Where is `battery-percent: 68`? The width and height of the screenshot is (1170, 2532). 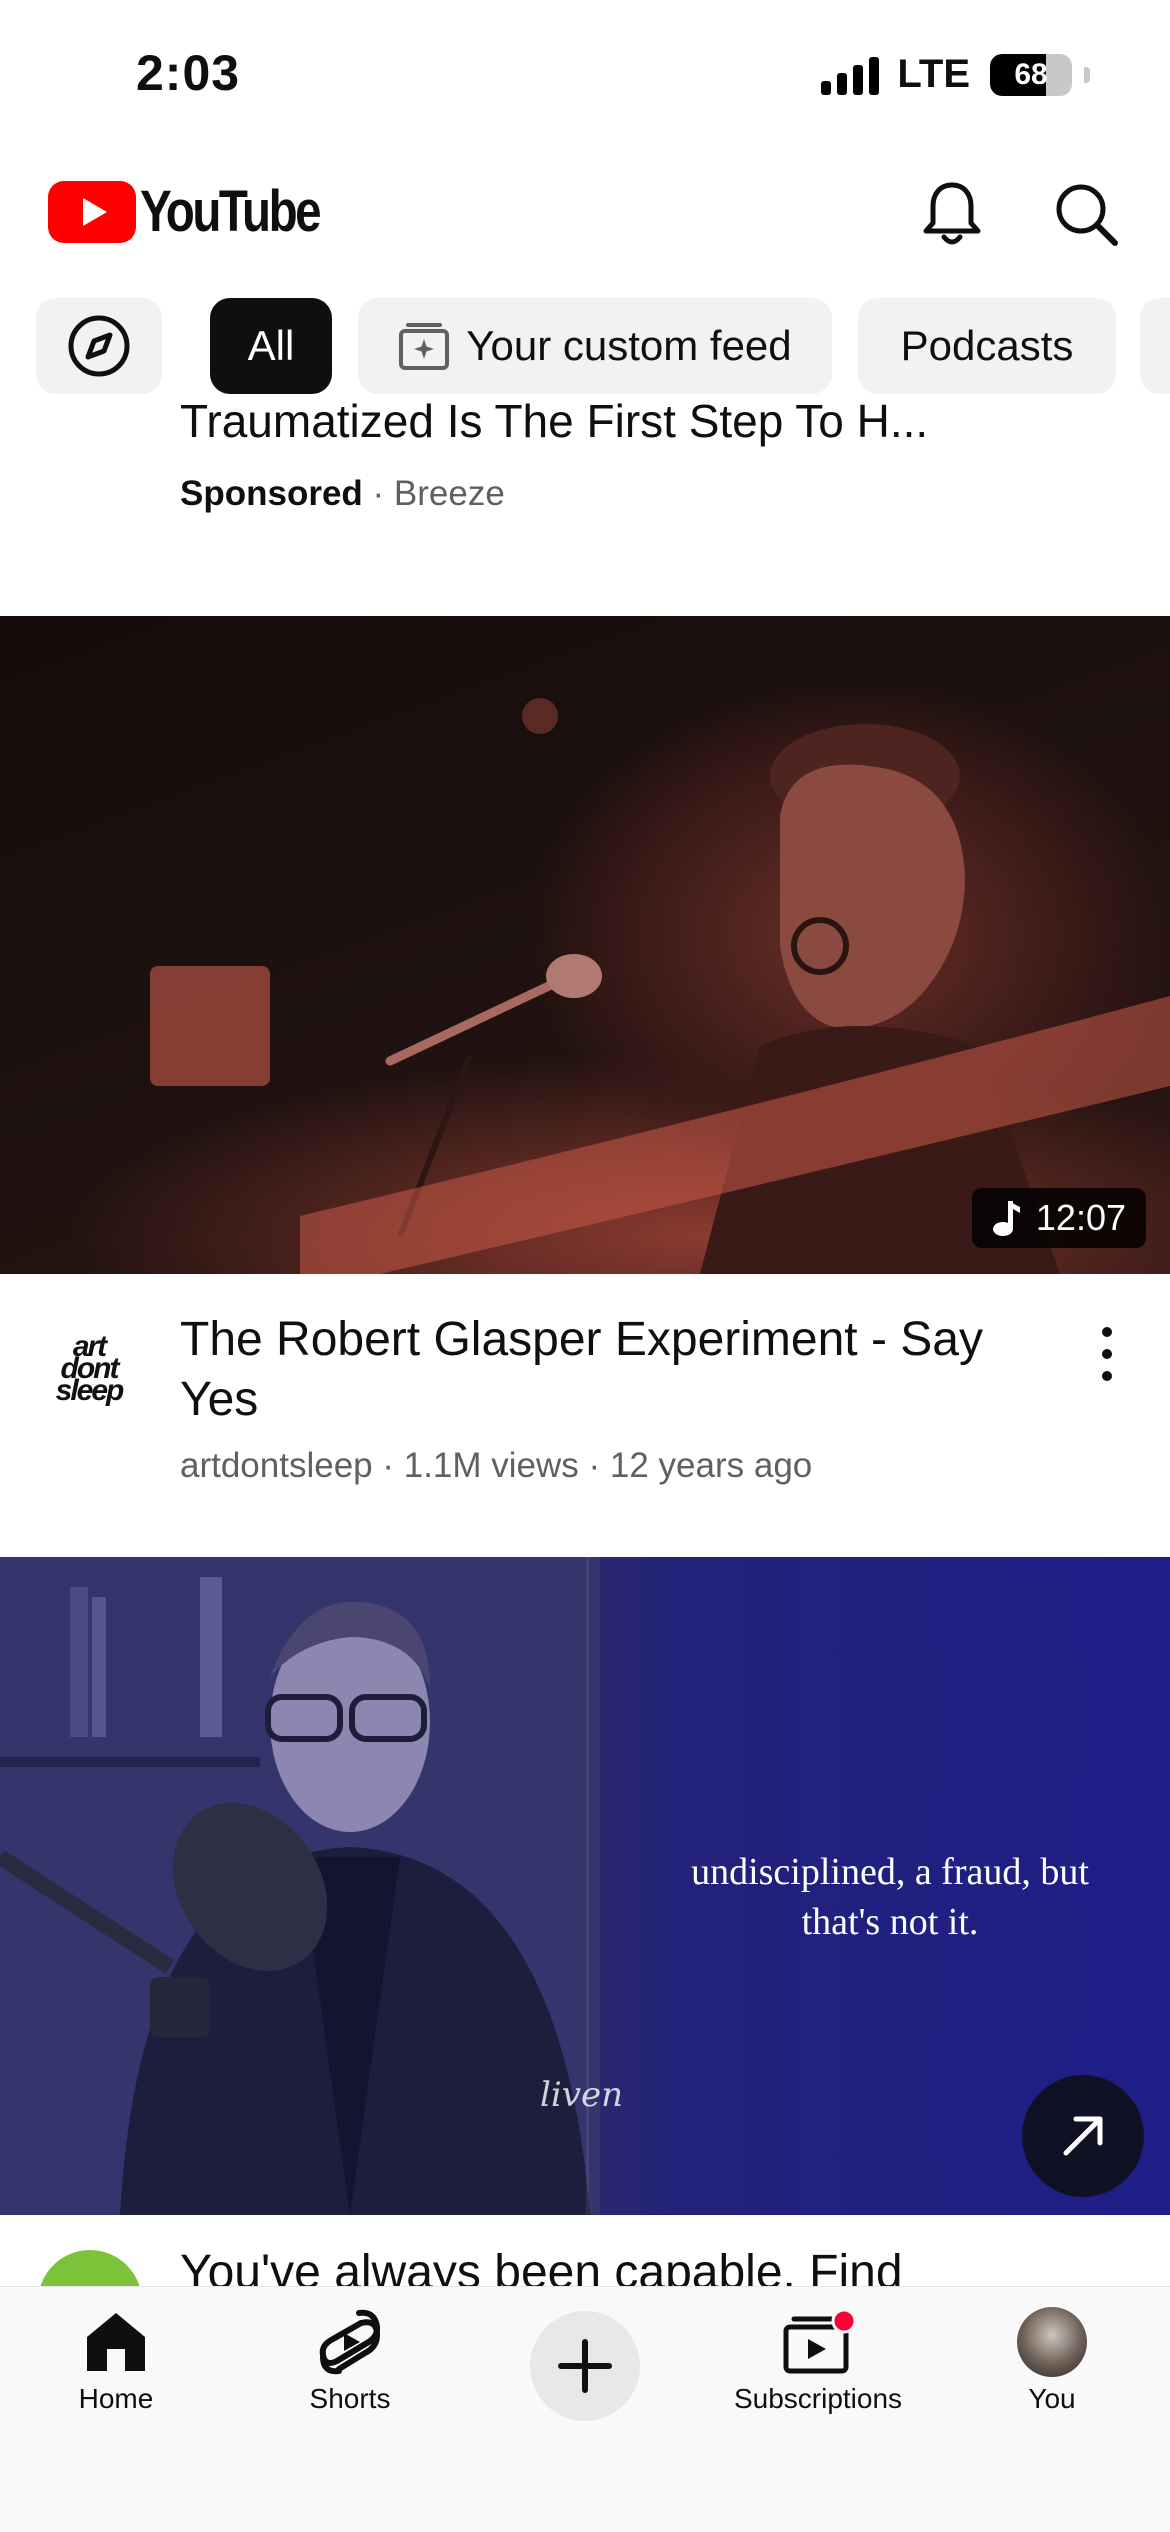
battery-percent: 68 is located at coordinates (1031, 74).